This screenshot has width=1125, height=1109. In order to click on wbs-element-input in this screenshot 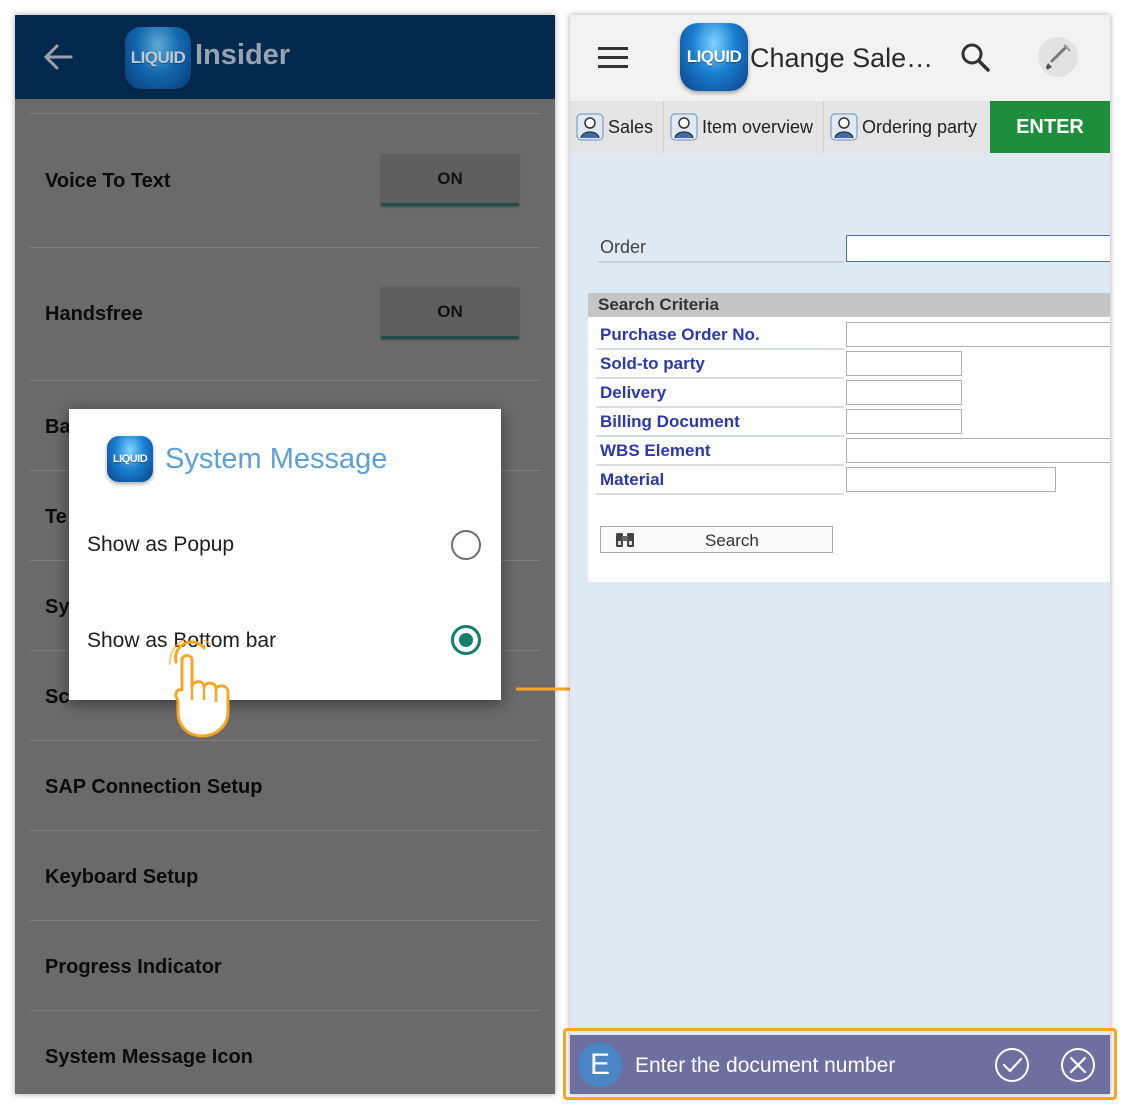, I will do `click(978, 450)`.